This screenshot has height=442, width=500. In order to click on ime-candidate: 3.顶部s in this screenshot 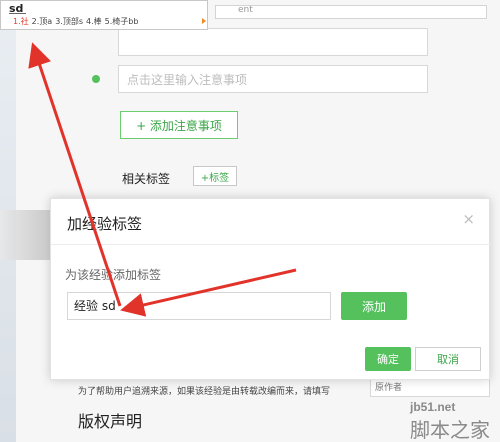, I will do `click(69, 21)`.